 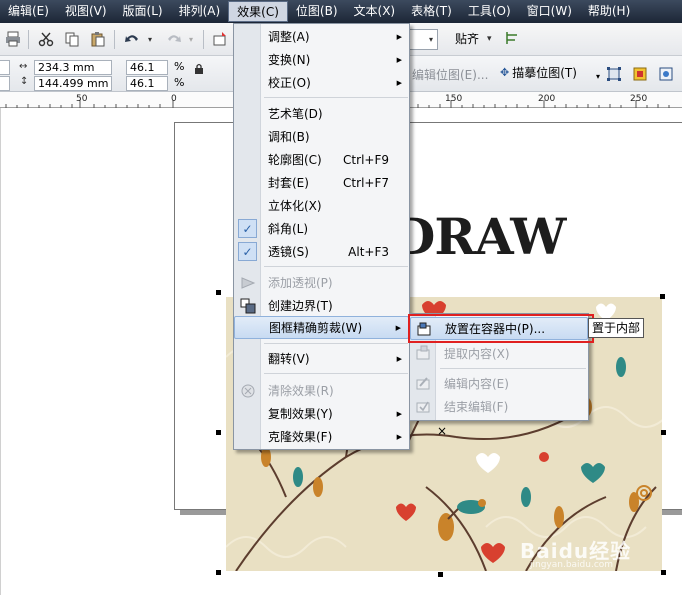 What do you see at coordinates (23, 66) in the screenshot?
I see `width-icon: ↔` at bounding box center [23, 66].